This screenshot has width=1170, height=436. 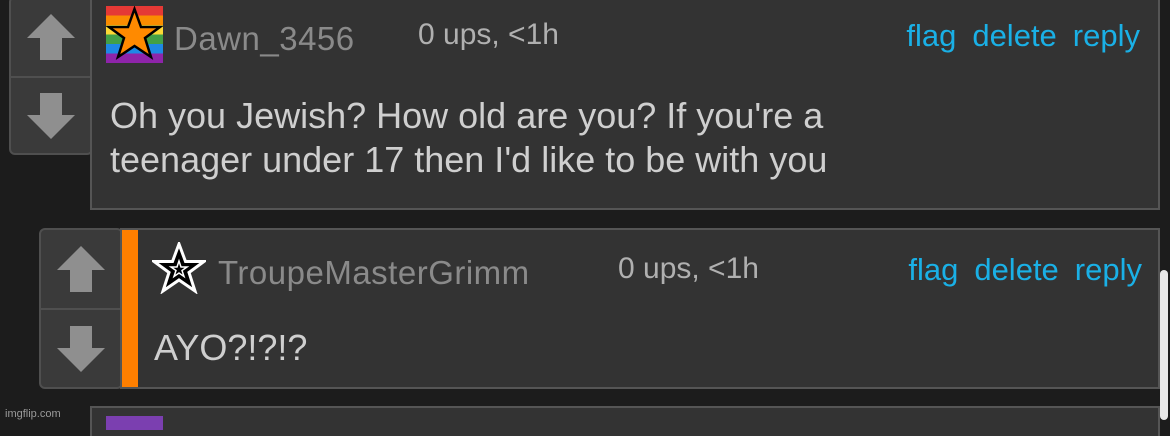 I want to click on comment-author: TroupeMasterGrimm, so click(x=374, y=273).